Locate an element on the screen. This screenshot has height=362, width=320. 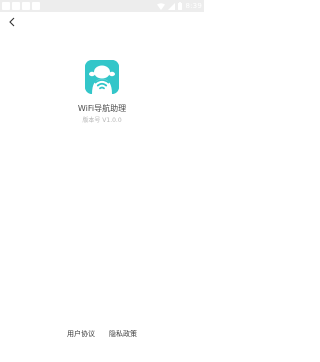
robot-wifi-icon is located at coordinates (102, 77).